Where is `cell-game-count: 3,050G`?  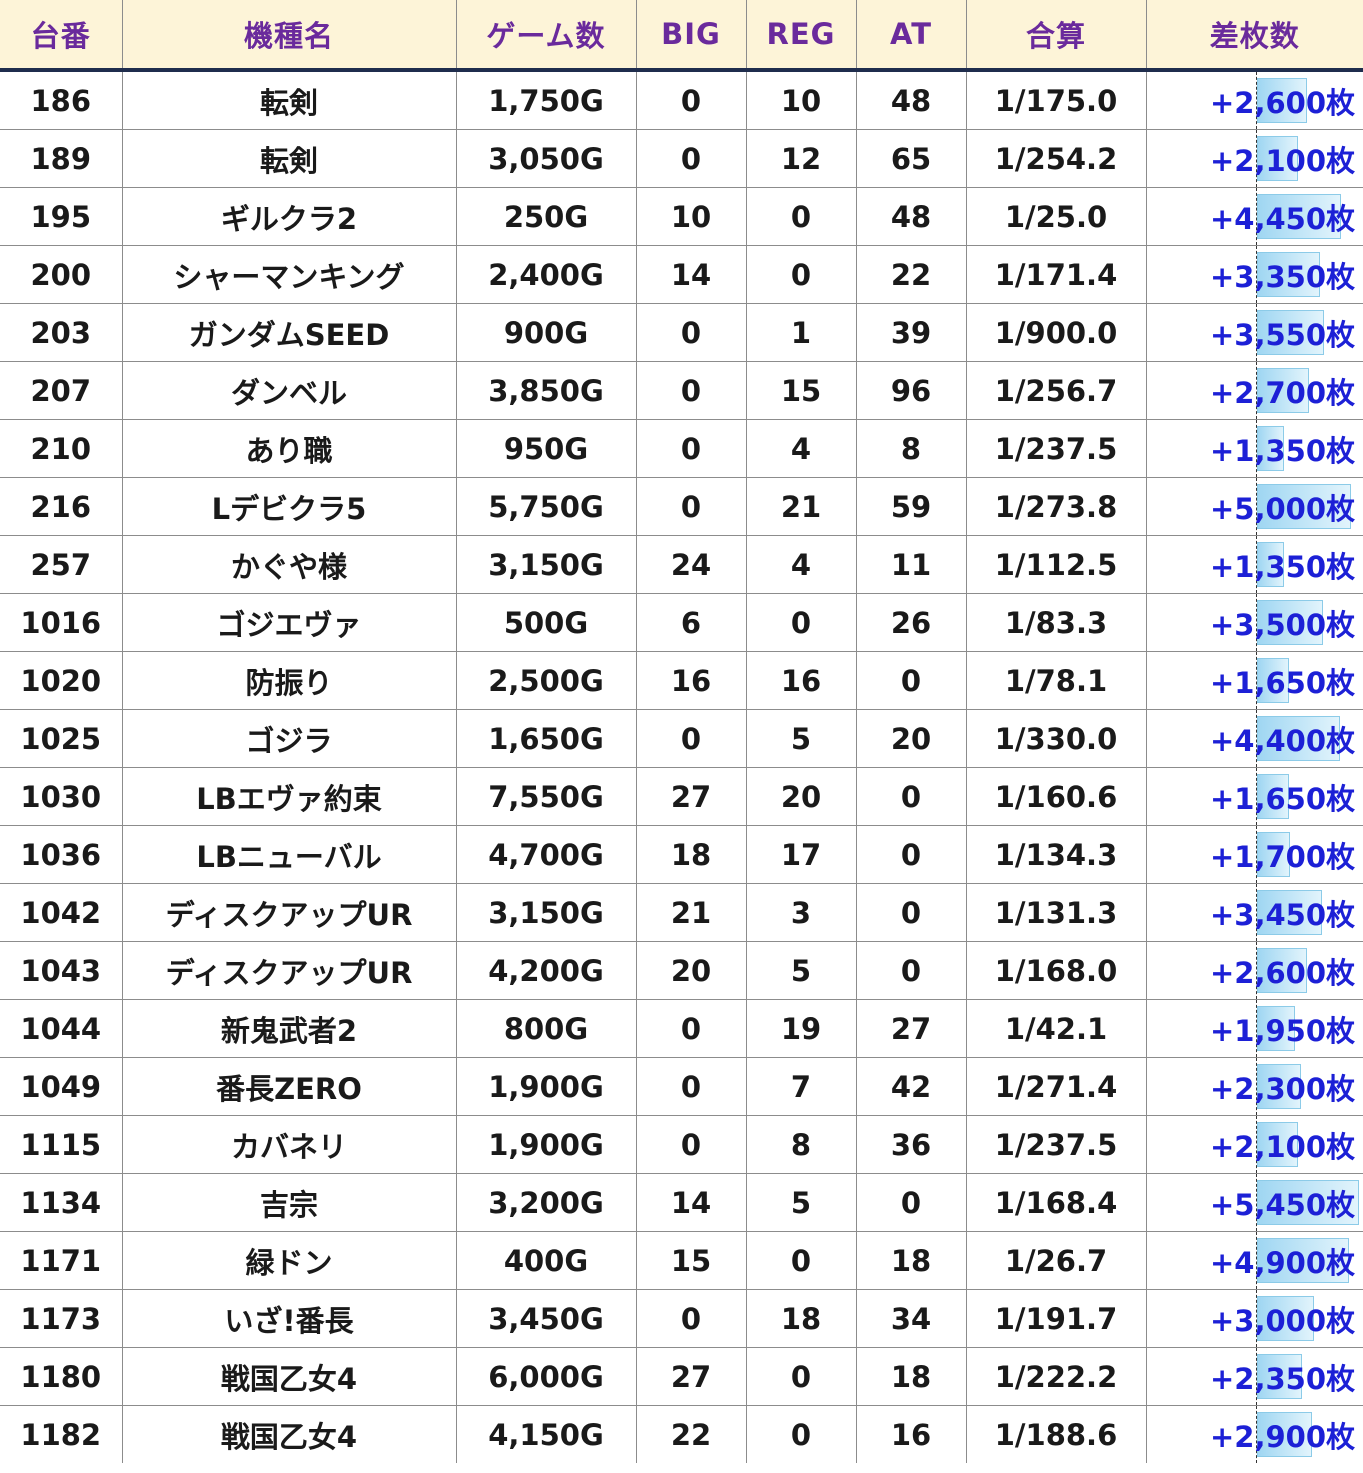
cell-game-count: 3,050G is located at coordinates (546, 158).